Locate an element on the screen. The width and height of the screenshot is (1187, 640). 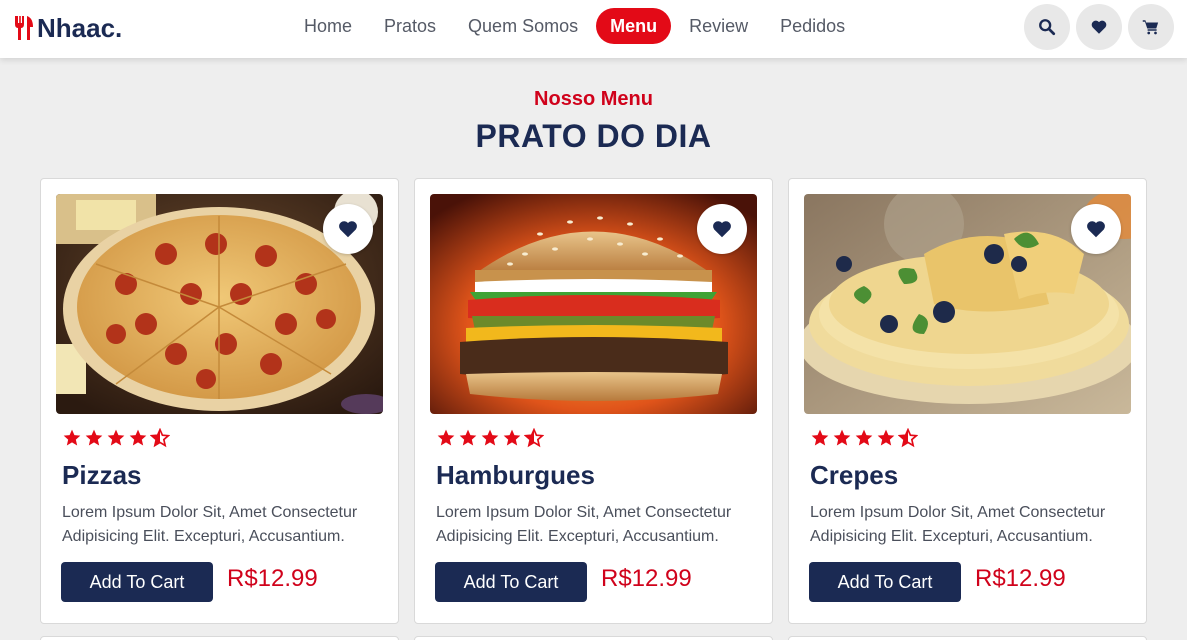
favorites-button is located at coordinates (1099, 27).